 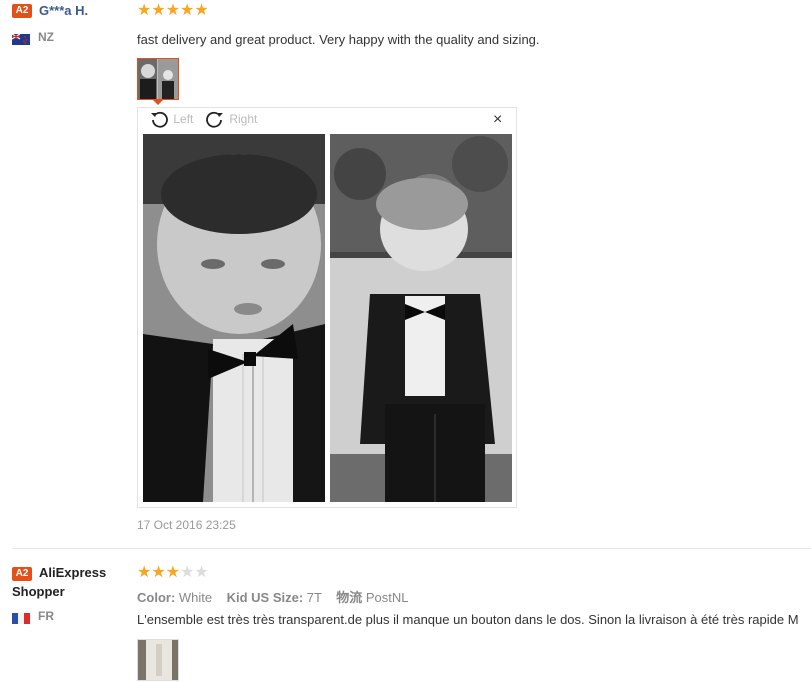 What do you see at coordinates (22, 11) in the screenshot?
I see `level-badge: A2` at bounding box center [22, 11].